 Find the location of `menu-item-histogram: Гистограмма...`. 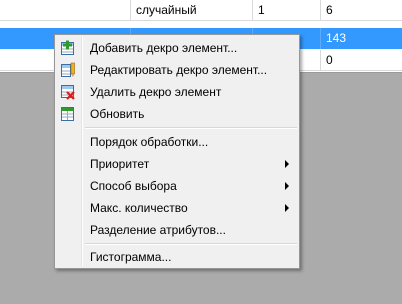

menu-item-histogram: Гистограмма... is located at coordinates (177, 257).